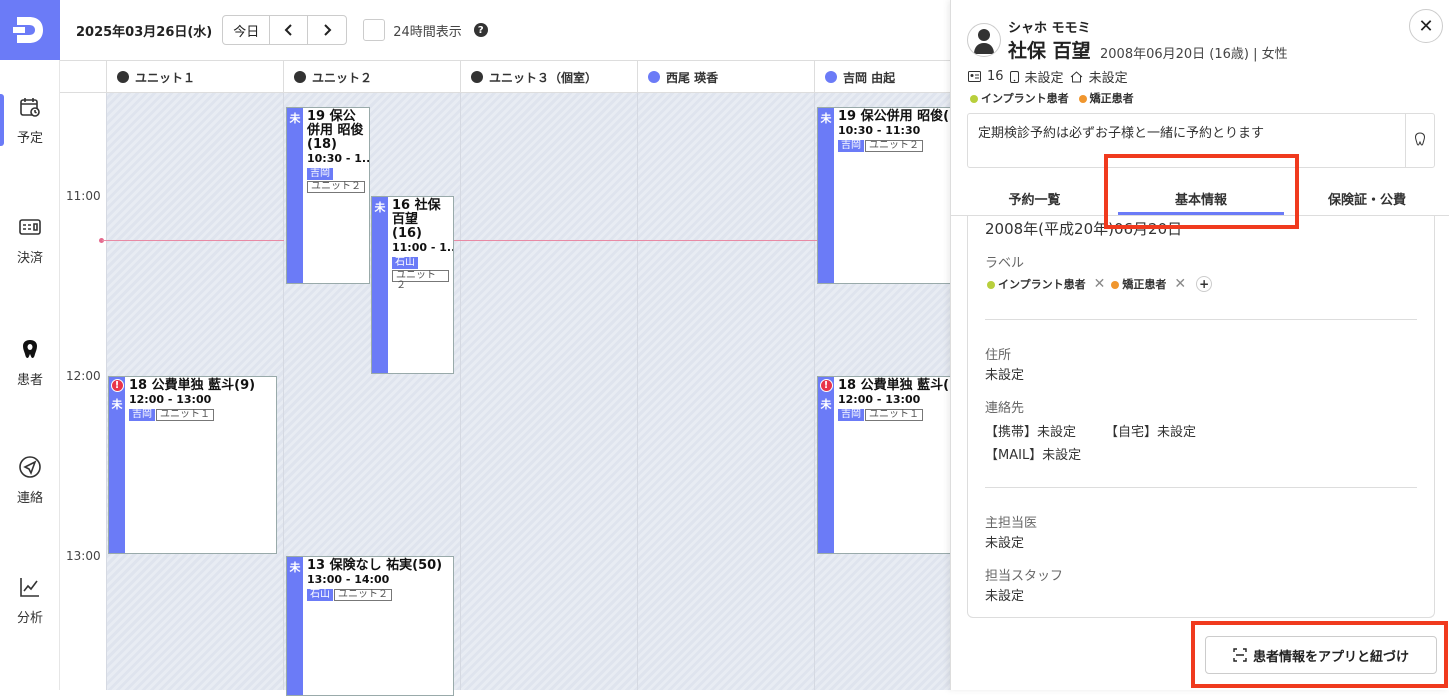 This screenshot has width=1449, height=696. What do you see at coordinates (83, 391) in the screenshot?
I see `time-column: 11:00 12:00 13:00` at bounding box center [83, 391].